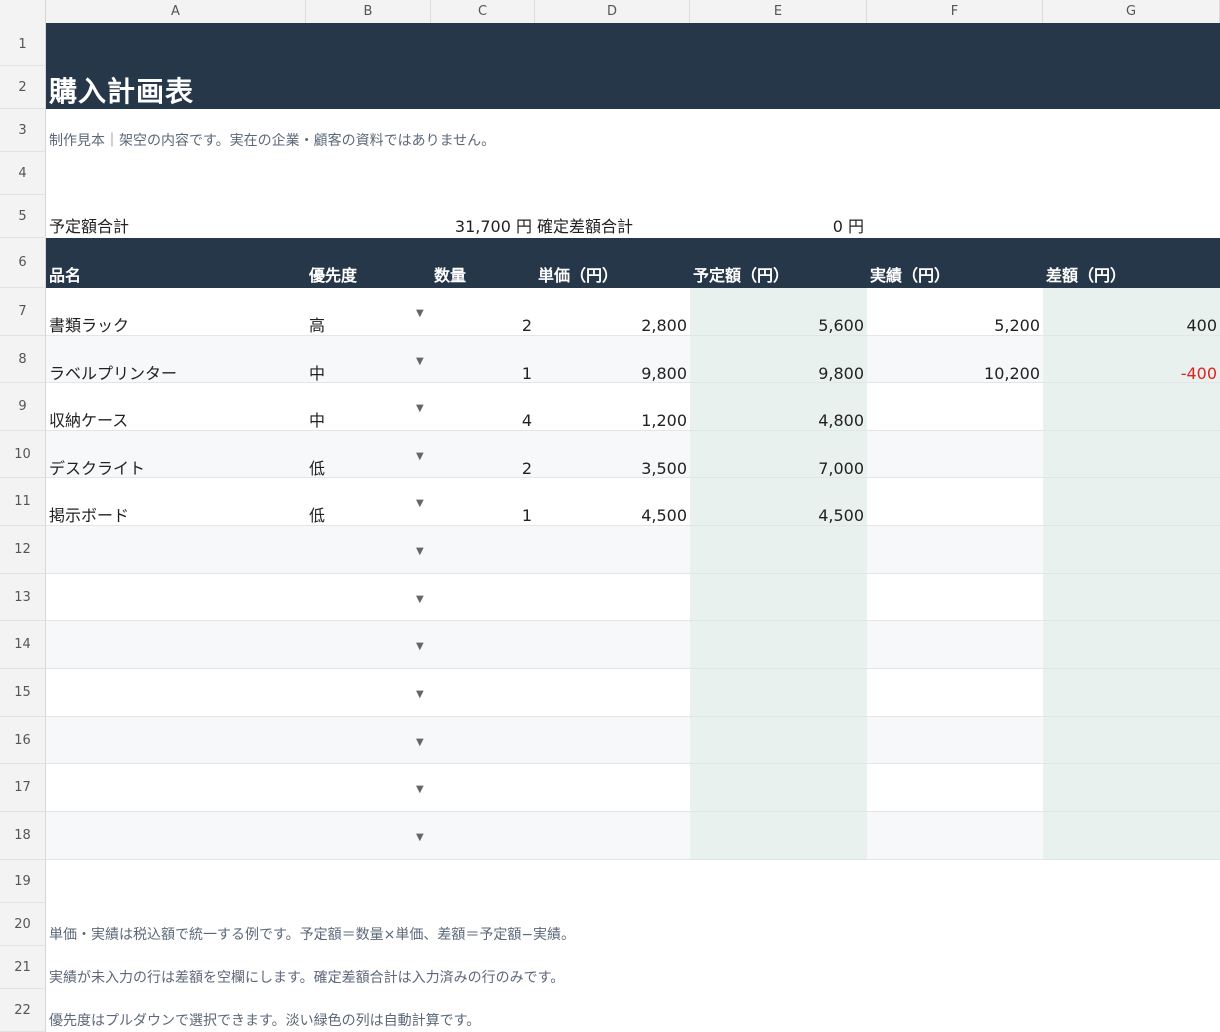 This screenshot has height=1032, width=1220. Describe the element at coordinates (265, 1021) in the screenshot. I see `footer-note: 優先度はプルダウンで選択できます。淡い緑色の列は自動計算です。` at that location.